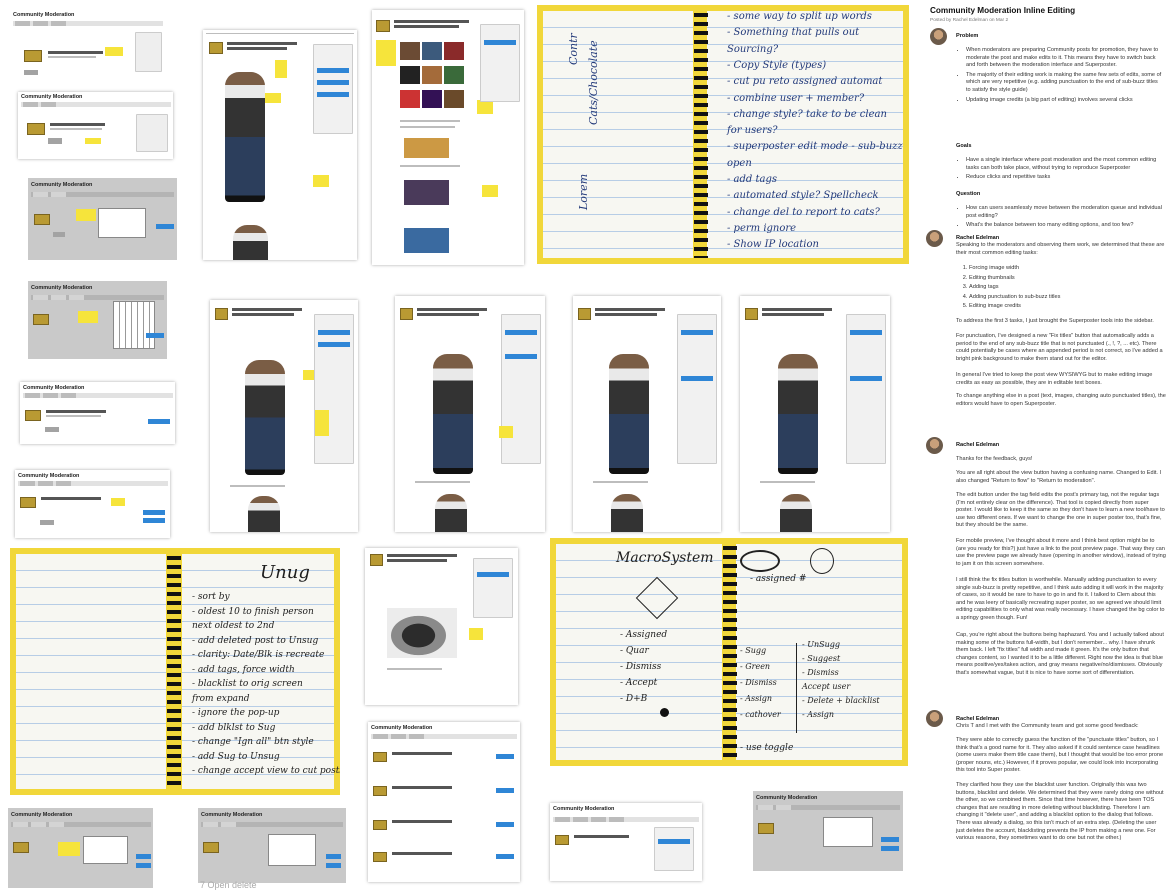 This screenshot has height=891, width=1168. Describe the element at coordinates (236, 756) in the screenshot. I see `handwritten-line: - add Sug to Unsug` at that location.